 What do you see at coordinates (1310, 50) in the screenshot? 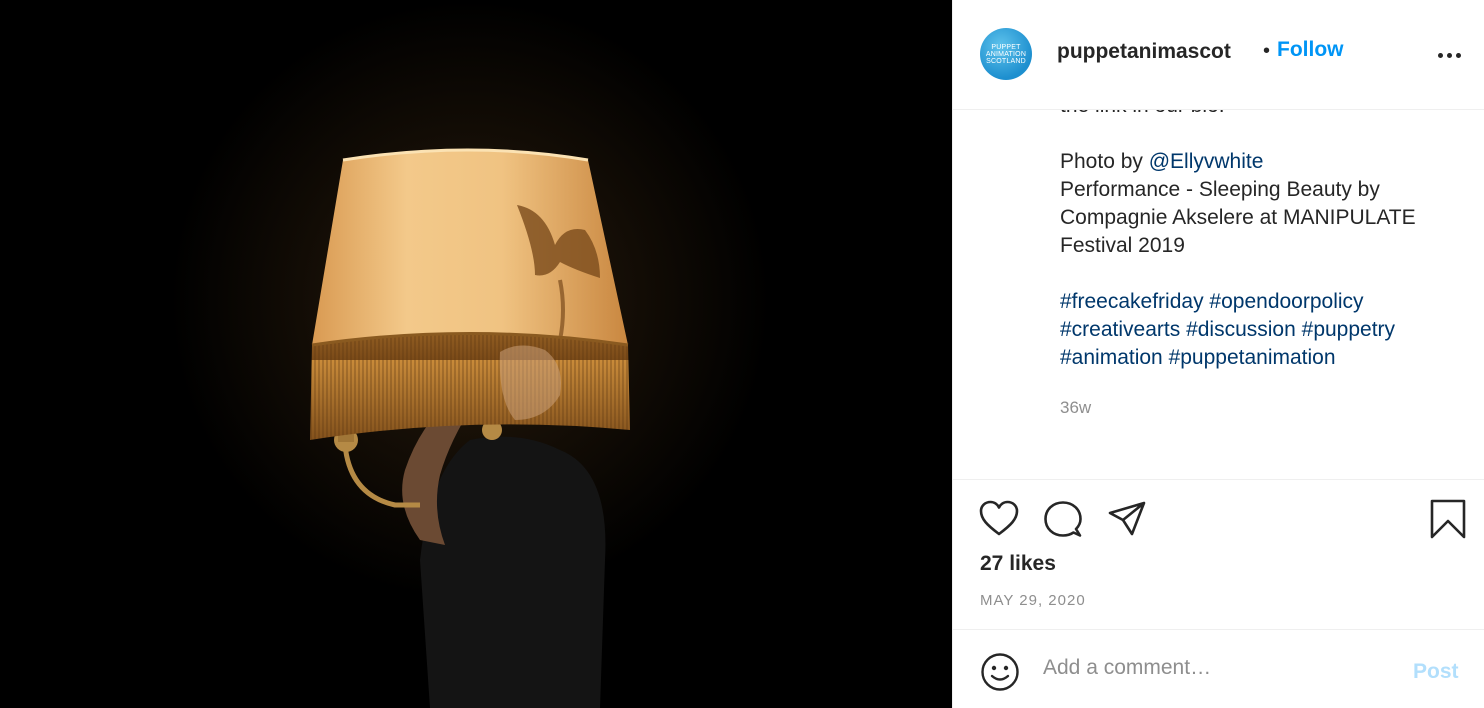
I see `follow-button: Follow` at bounding box center [1310, 50].